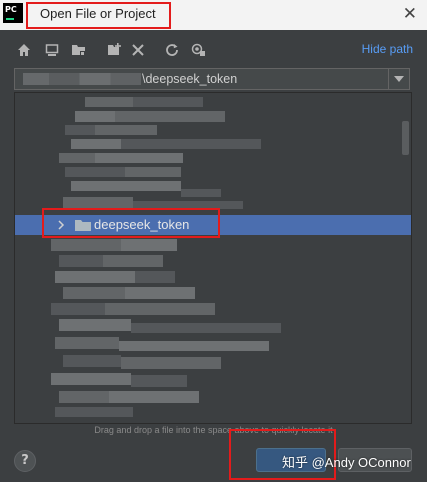 Image resolution: width=427 pixels, height=482 pixels. I want to click on delete-icon, so click(138, 50).